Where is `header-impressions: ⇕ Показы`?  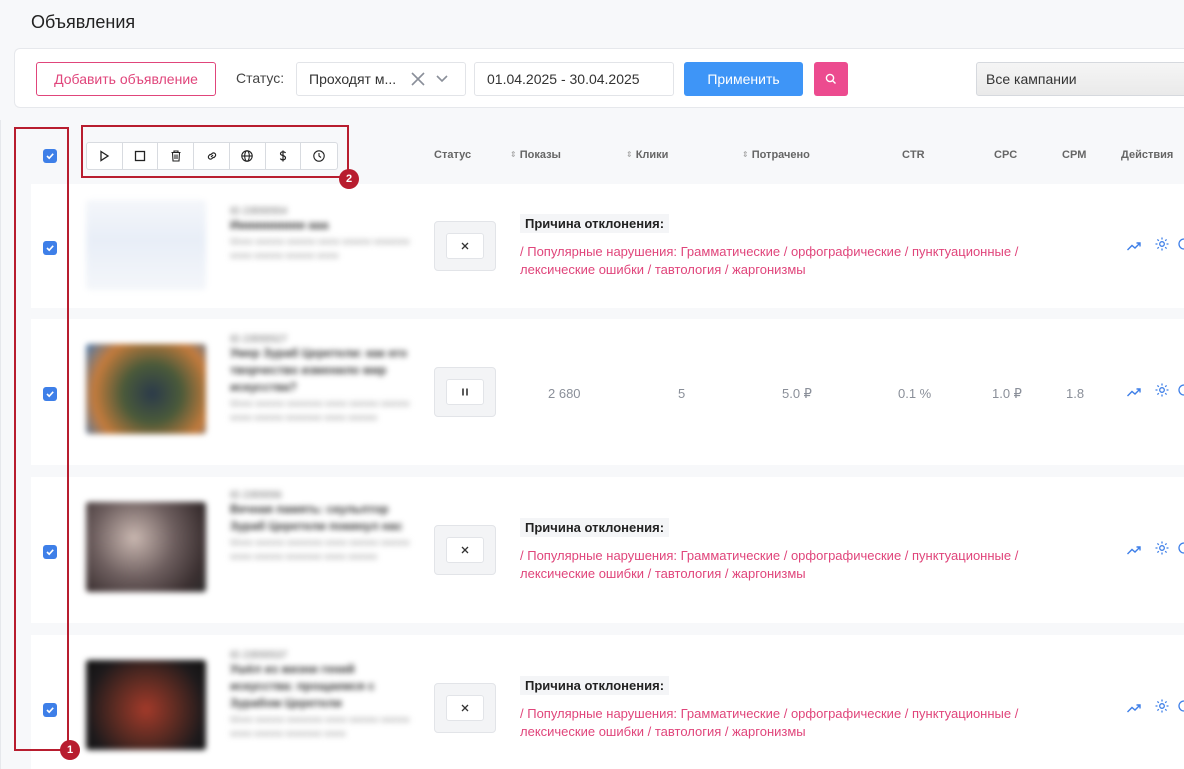 header-impressions: ⇕ Показы is located at coordinates (535, 155).